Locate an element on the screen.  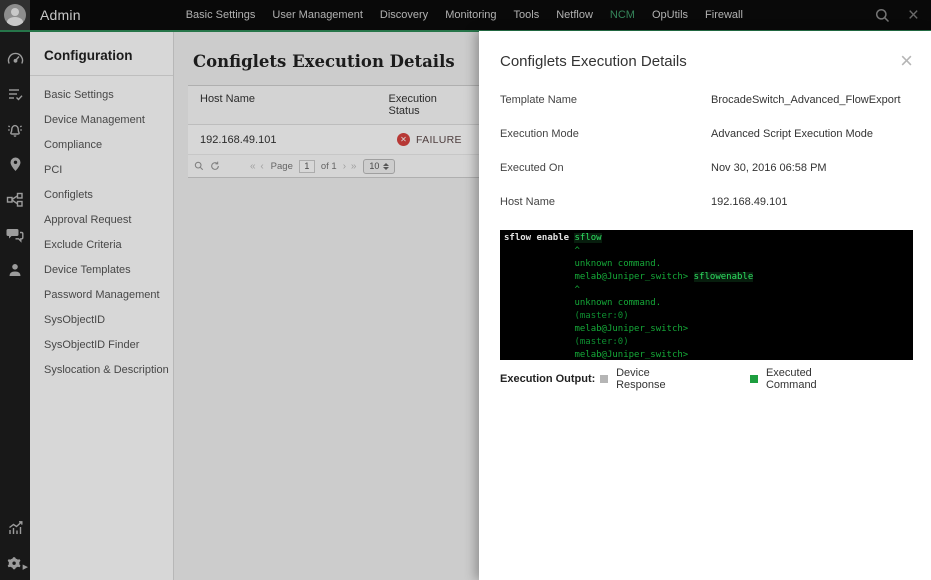
field-executed-on: Executed On Nov 30, 2016 06:58 PM is located at coordinates (706, 168).